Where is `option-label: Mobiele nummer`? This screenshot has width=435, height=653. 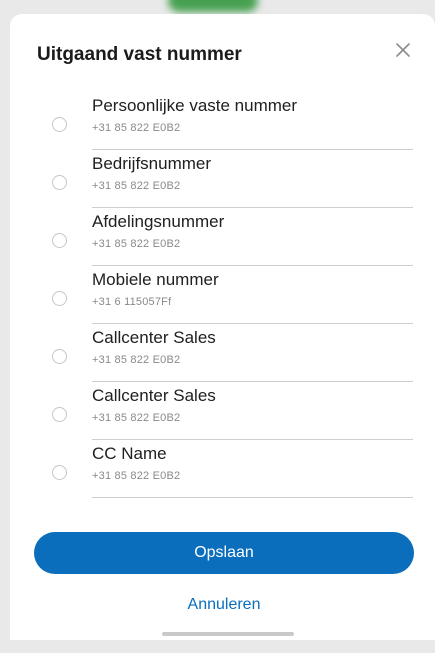 option-label: Mobiele nummer is located at coordinates (155, 279).